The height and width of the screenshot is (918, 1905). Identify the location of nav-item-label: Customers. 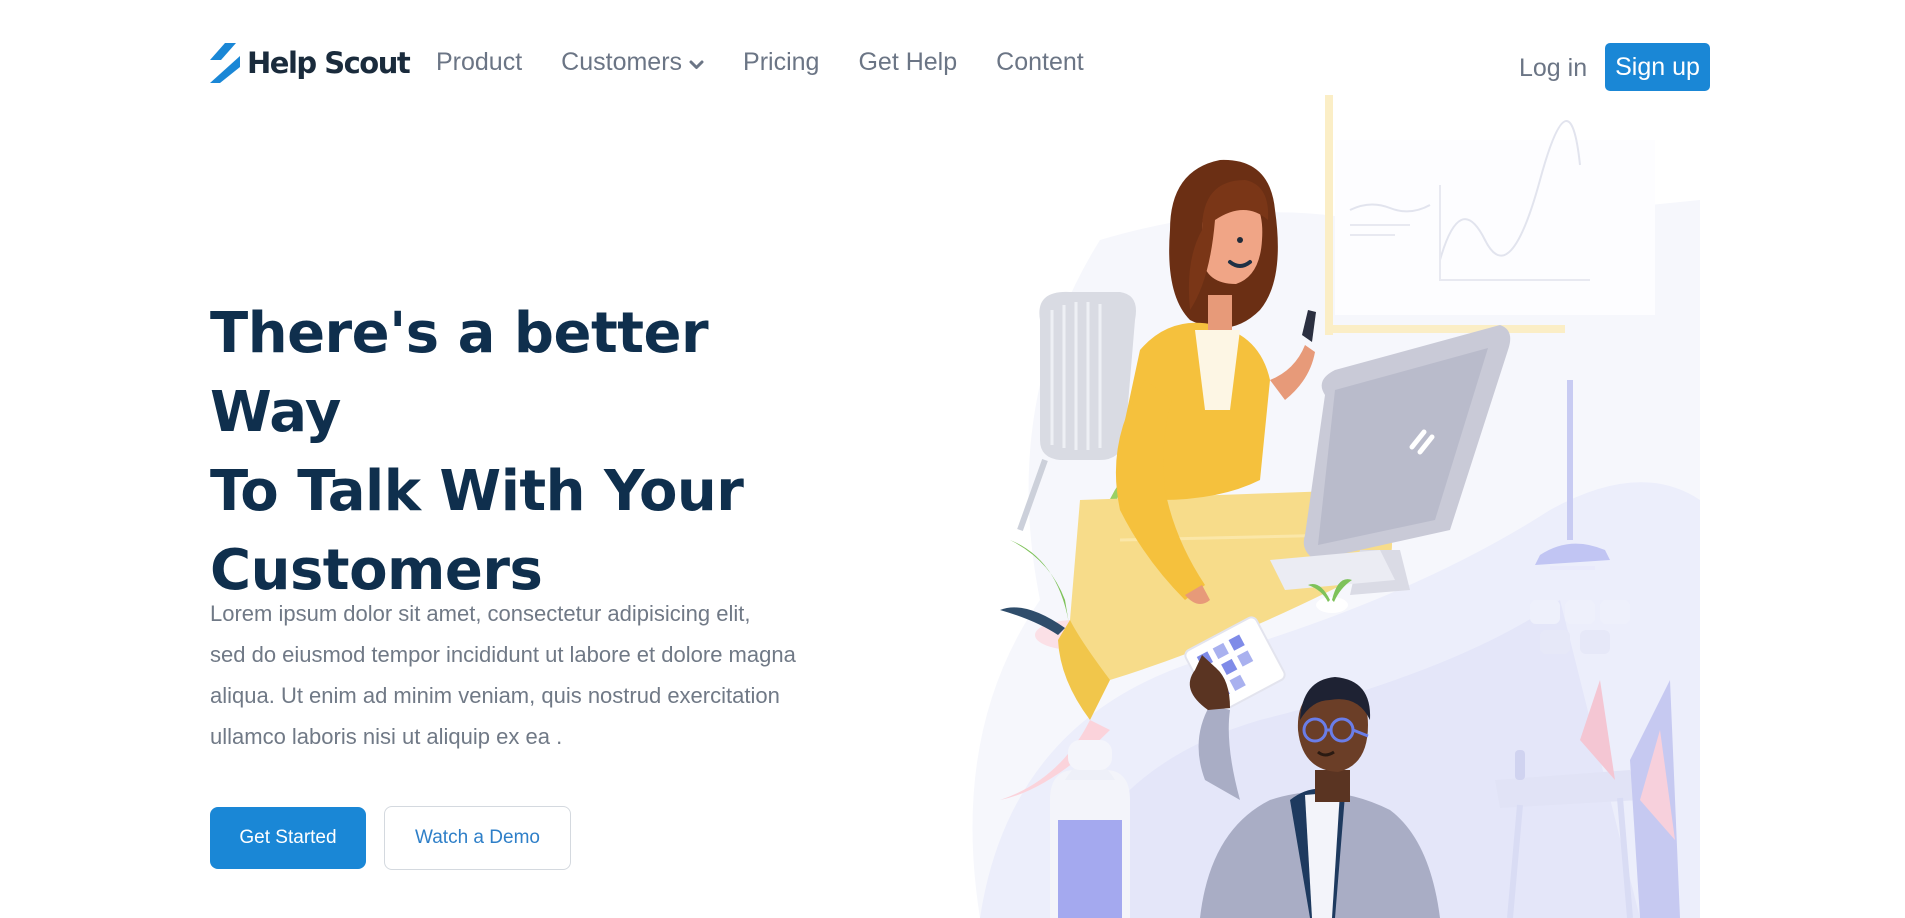
(622, 62).